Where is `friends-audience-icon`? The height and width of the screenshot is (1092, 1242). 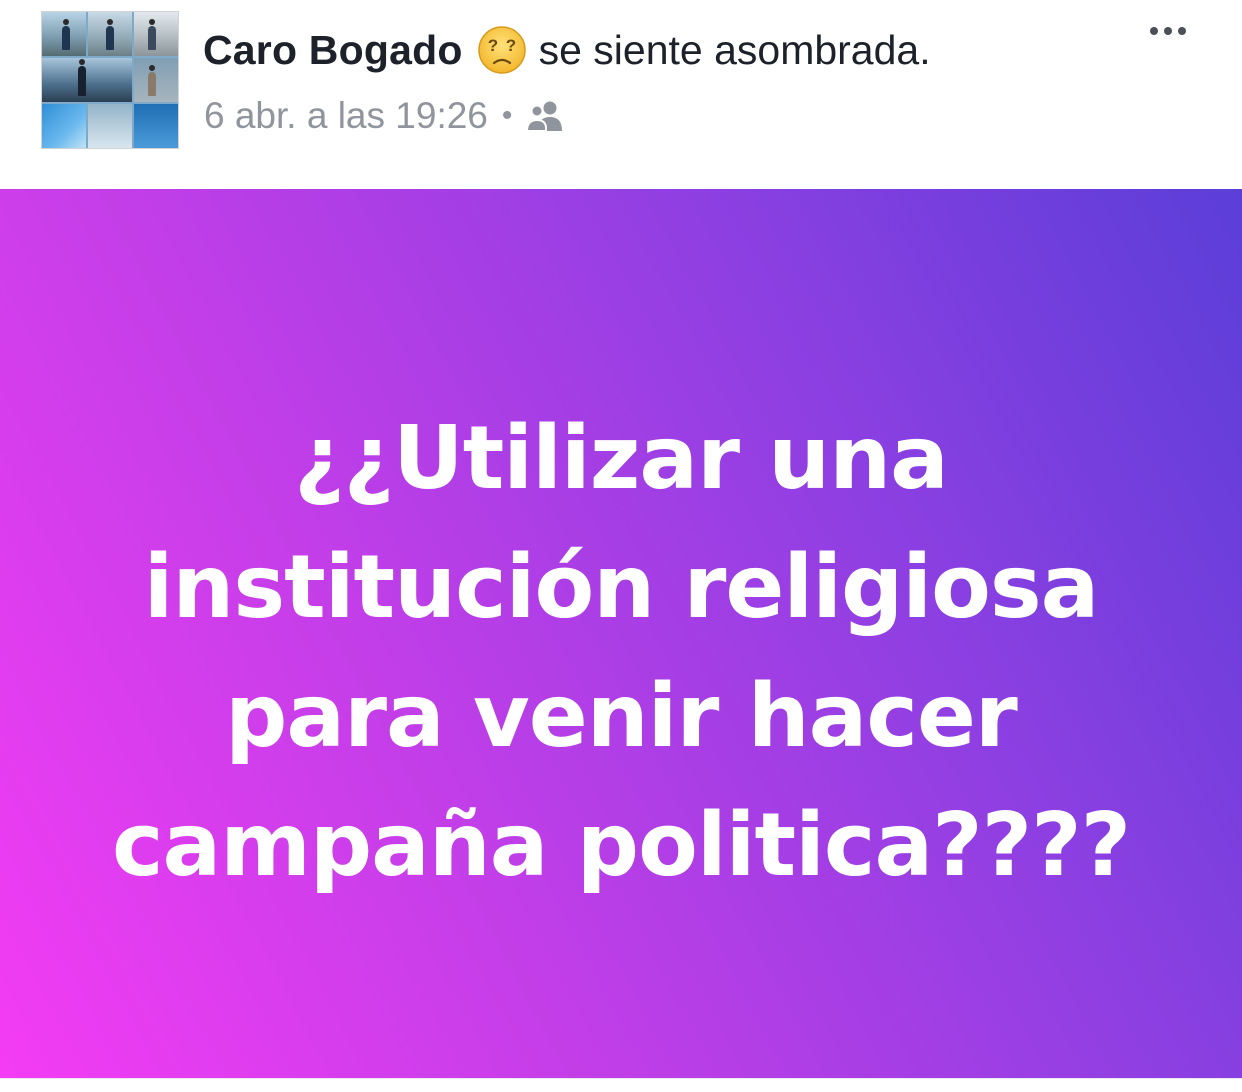
friends-audience-icon is located at coordinates (545, 116).